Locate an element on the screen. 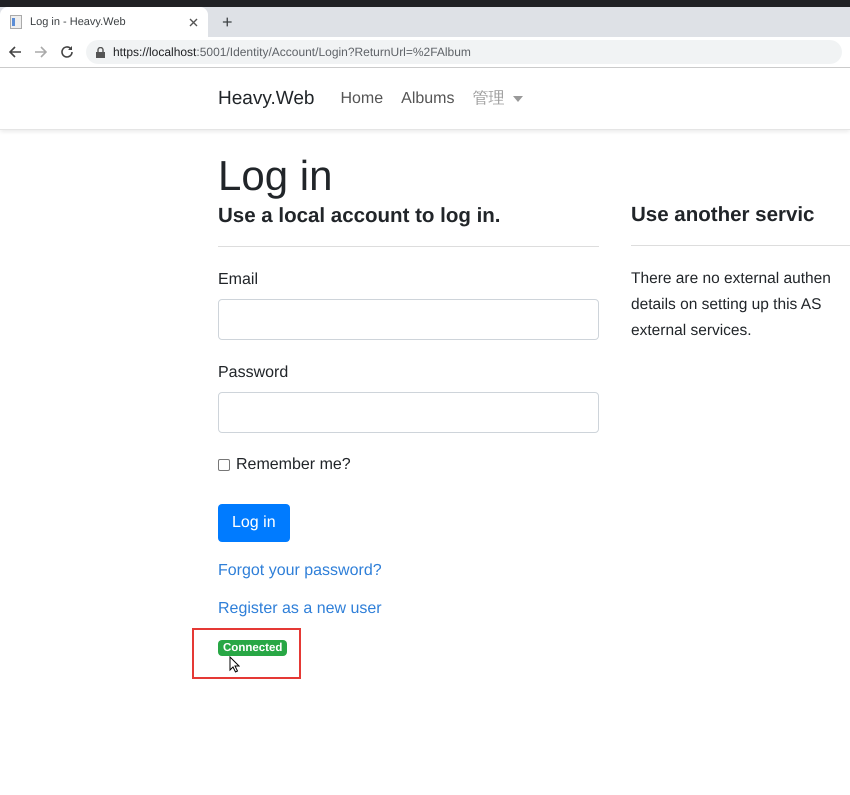 This screenshot has width=850, height=795. page-title: Log in is located at coordinates (276, 176).